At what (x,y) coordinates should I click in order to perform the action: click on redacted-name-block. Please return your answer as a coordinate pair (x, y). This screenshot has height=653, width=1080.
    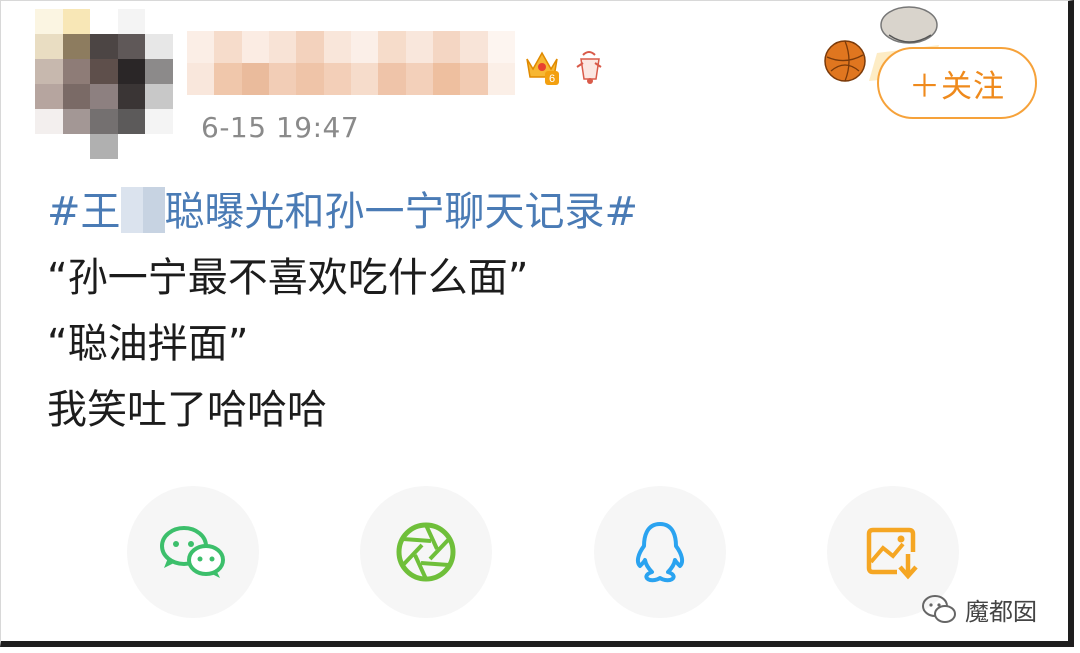
    Looking at the image, I should click on (142, 210).